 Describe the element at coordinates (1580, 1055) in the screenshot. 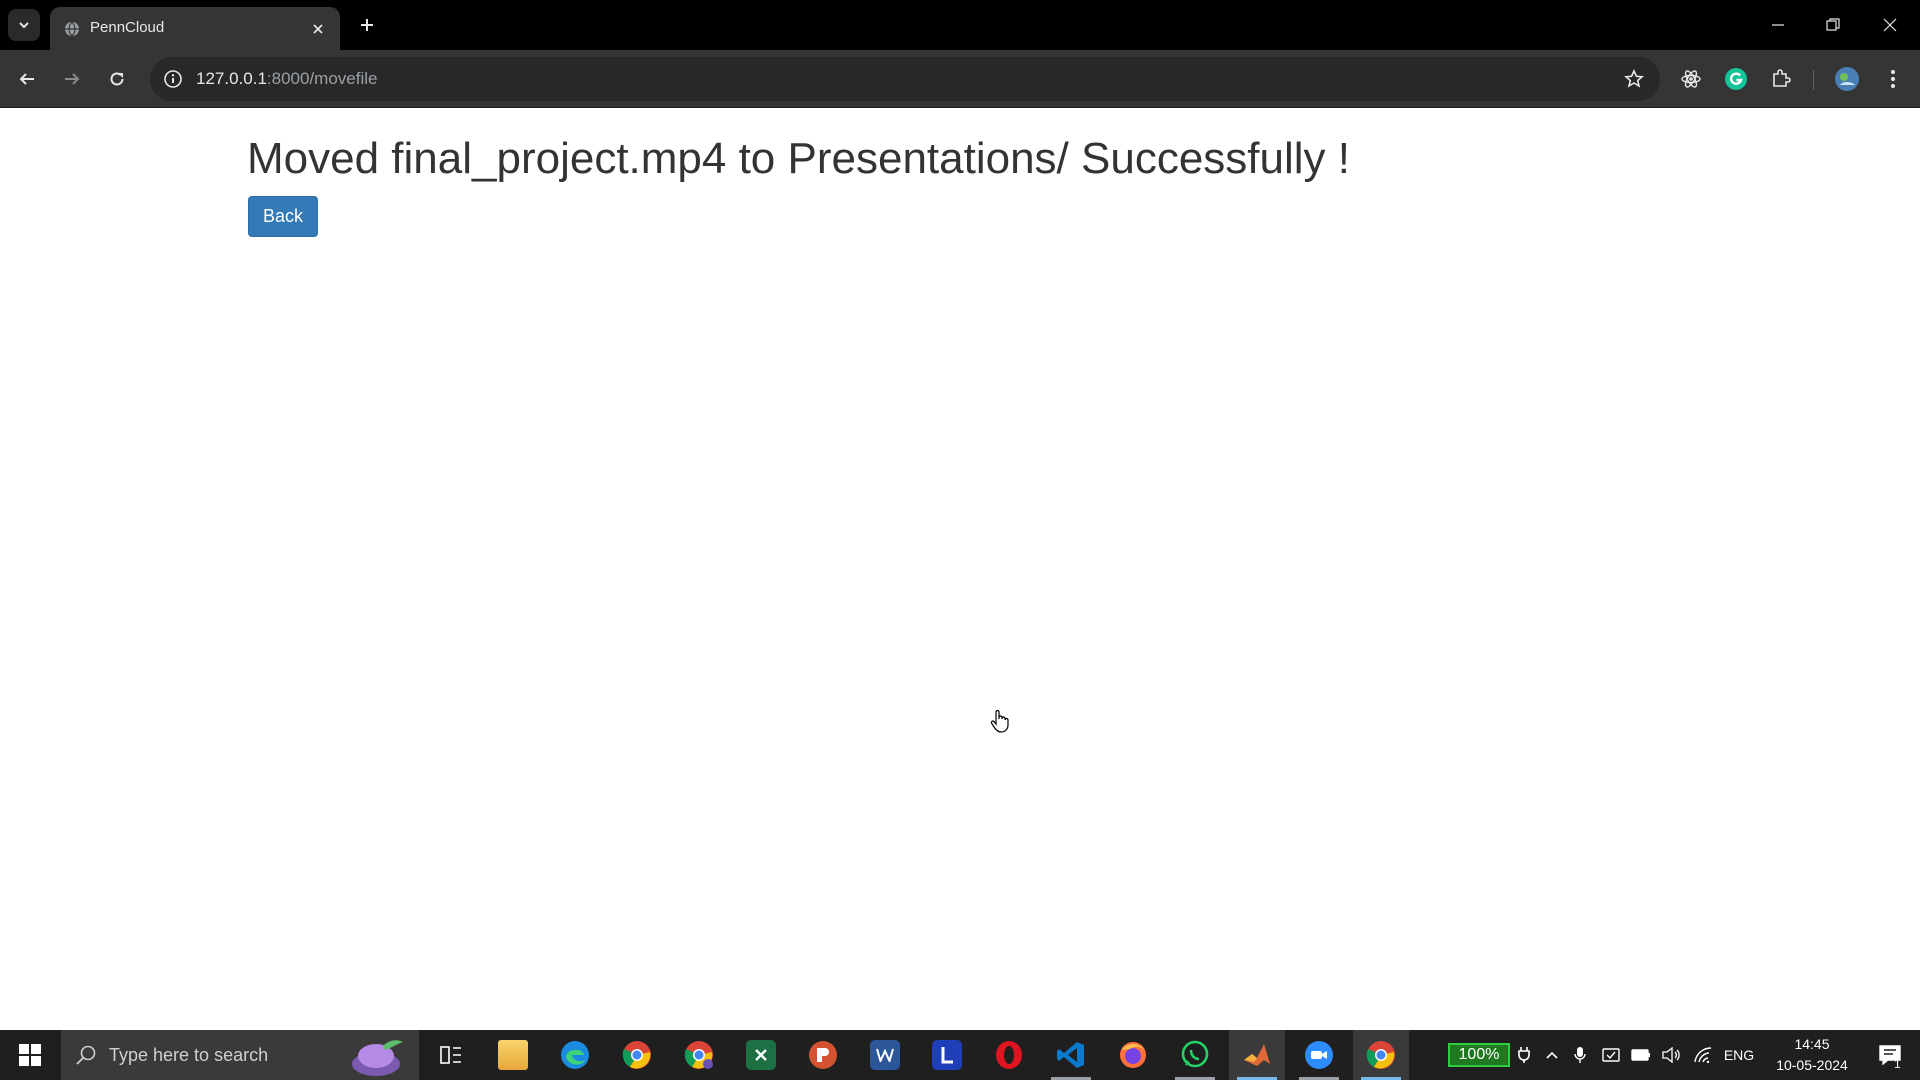

I see `microphone-icon` at that location.